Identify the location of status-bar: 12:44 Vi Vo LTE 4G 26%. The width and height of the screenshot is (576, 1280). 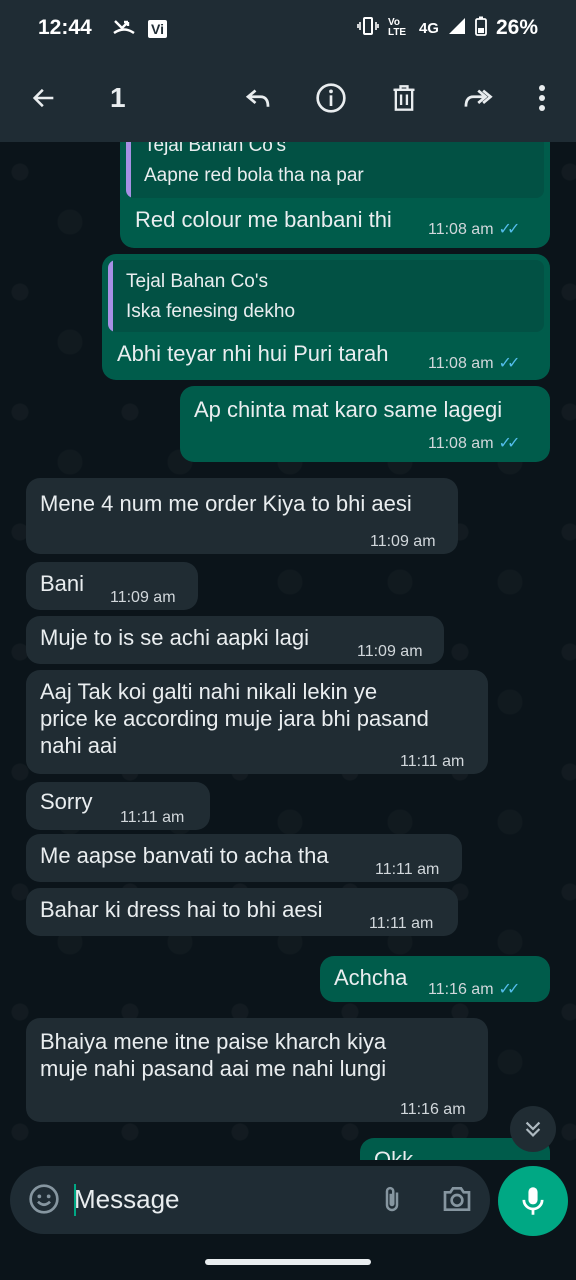
(288, 28).